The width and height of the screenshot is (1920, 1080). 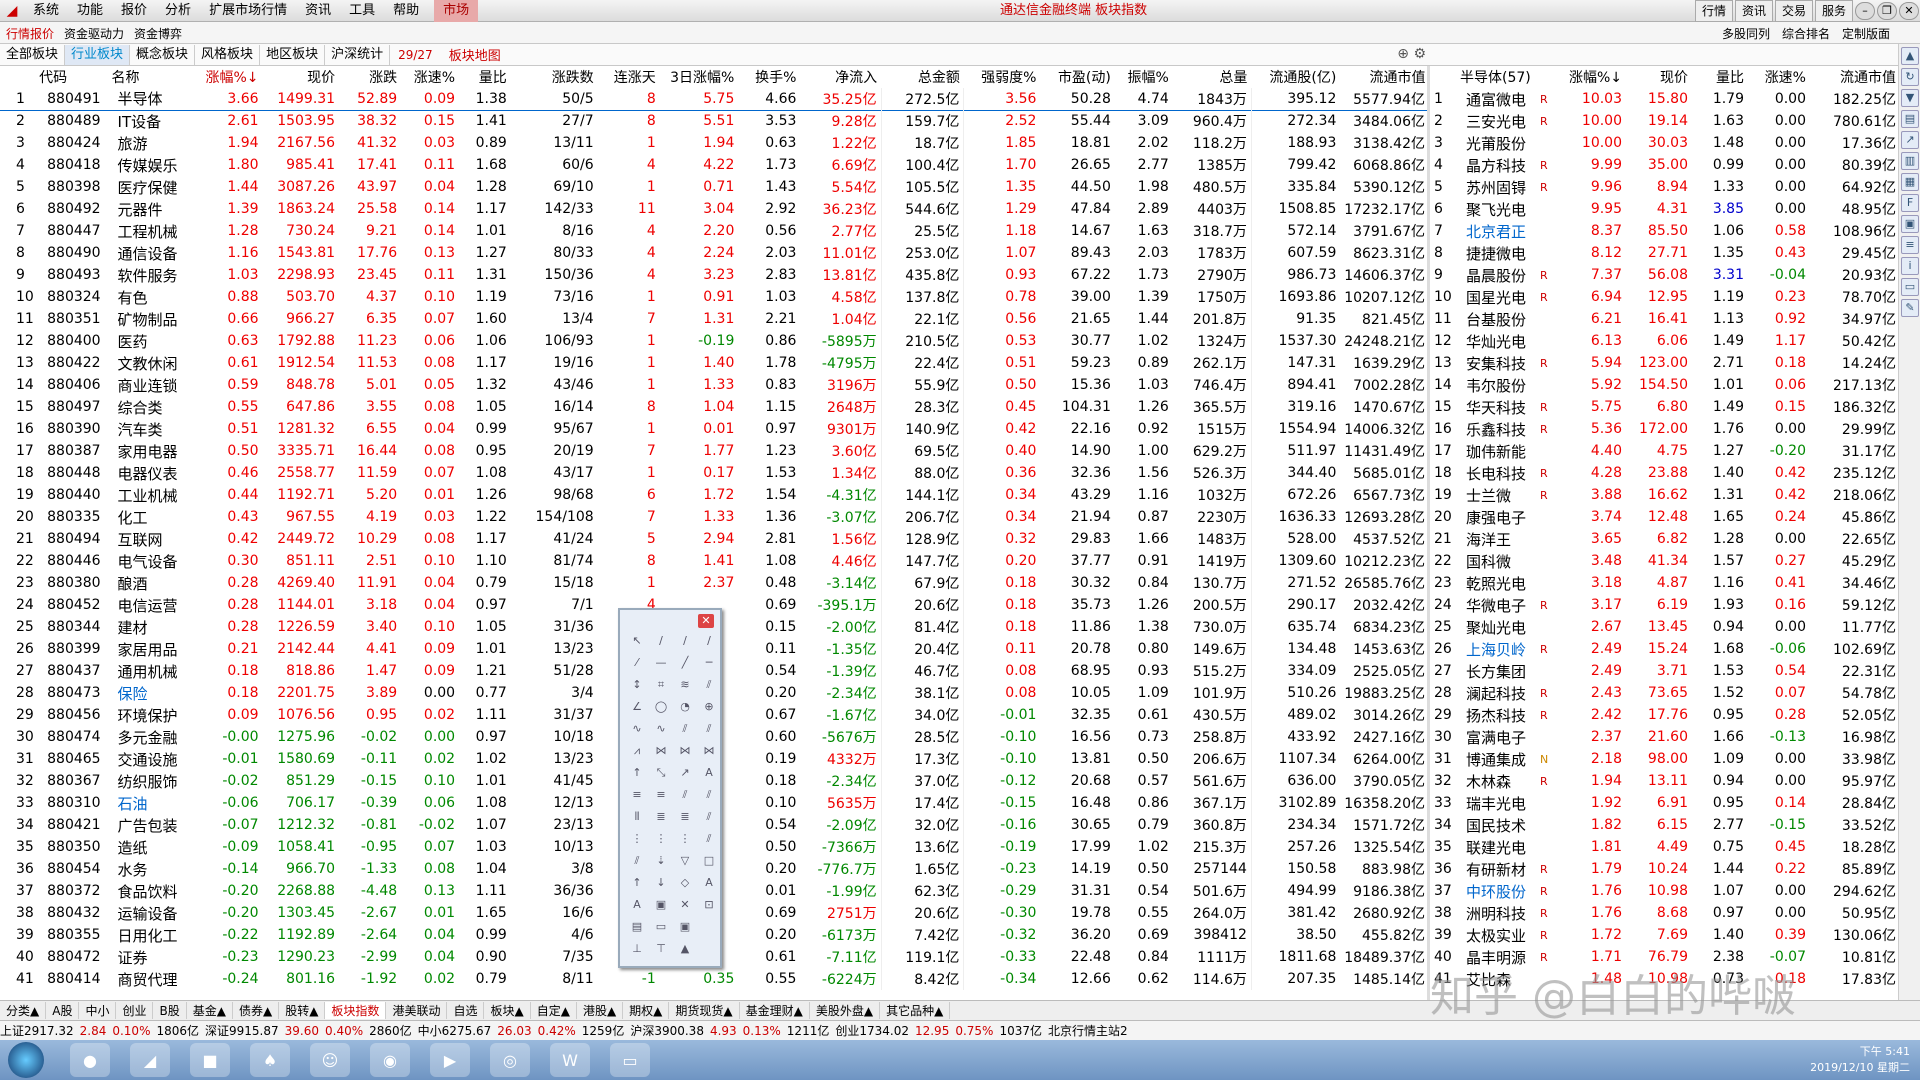 What do you see at coordinates (302, 1010) in the screenshot?
I see `bottom-tab: 股转▲` at bounding box center [302, 1010].